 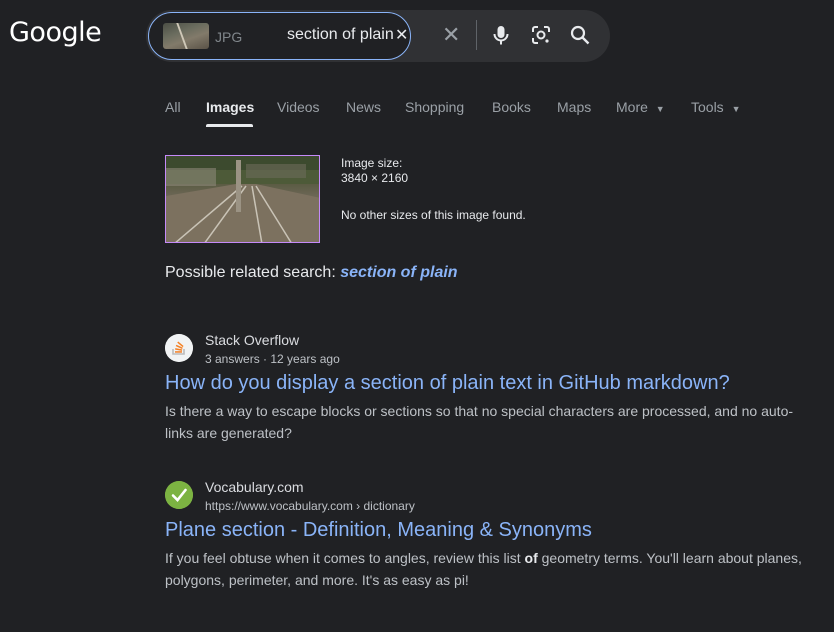 I want to click on snippet-highlight: of, so click(x=531, y=558).